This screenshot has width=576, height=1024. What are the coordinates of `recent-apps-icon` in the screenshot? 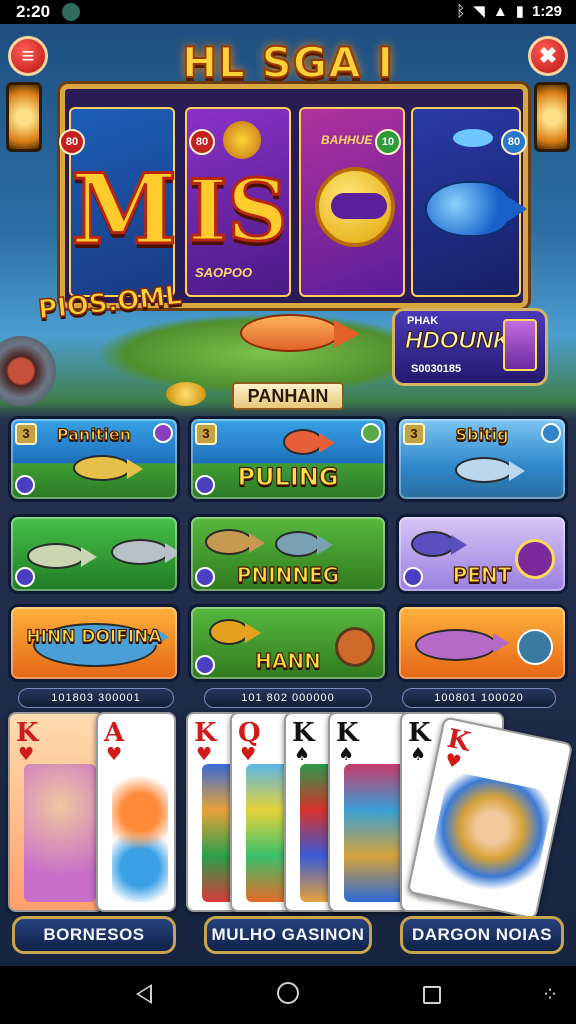 It's located at (432, 995).